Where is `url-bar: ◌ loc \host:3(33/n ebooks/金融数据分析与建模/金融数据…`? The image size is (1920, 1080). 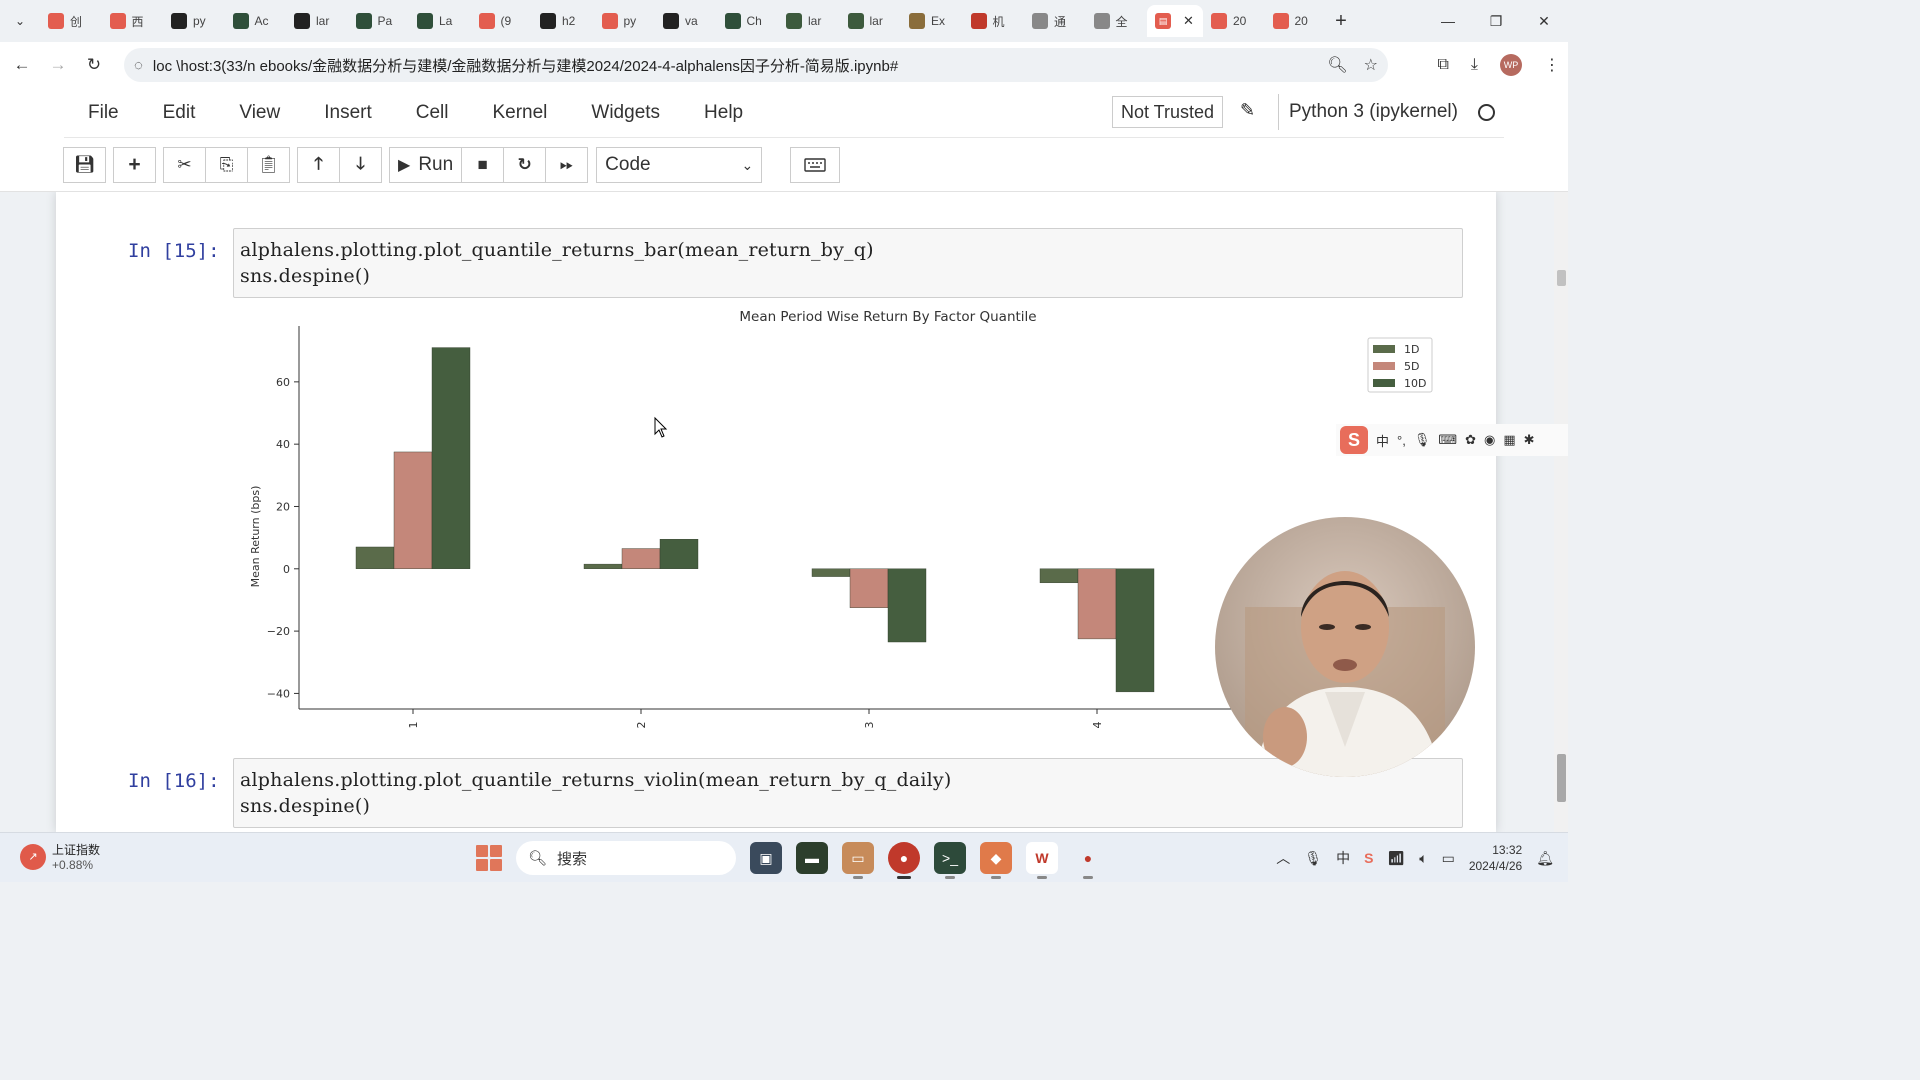
url-bar: ◌ loc \host:3(33/n ebooks/金融数据分析与建模/金融数据… is located at coordinates (756, 65).